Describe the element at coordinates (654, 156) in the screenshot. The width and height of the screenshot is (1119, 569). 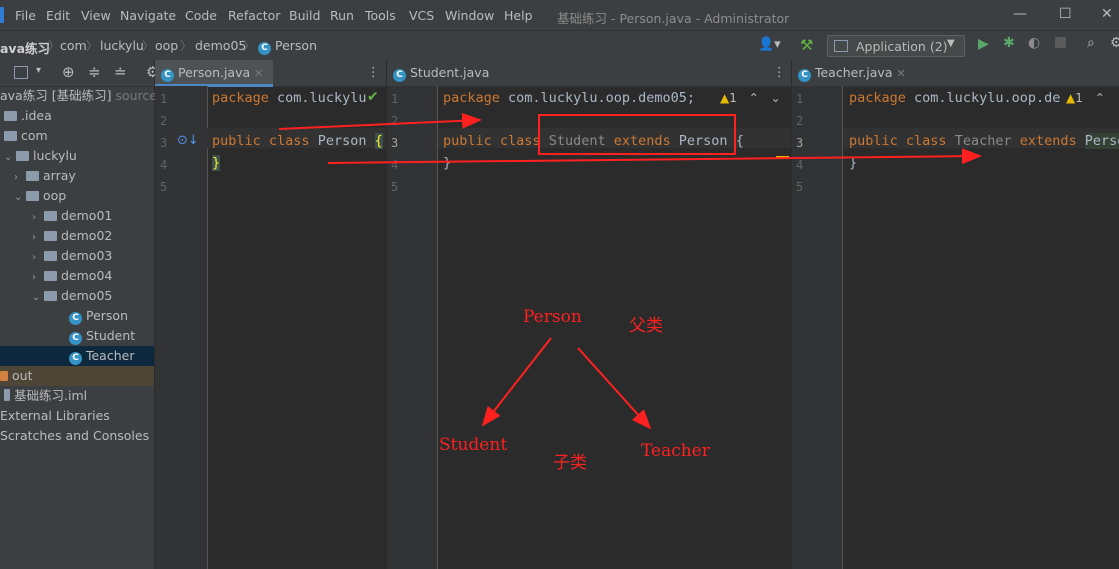
I see `annotation-arrow-extends-line` at that location.